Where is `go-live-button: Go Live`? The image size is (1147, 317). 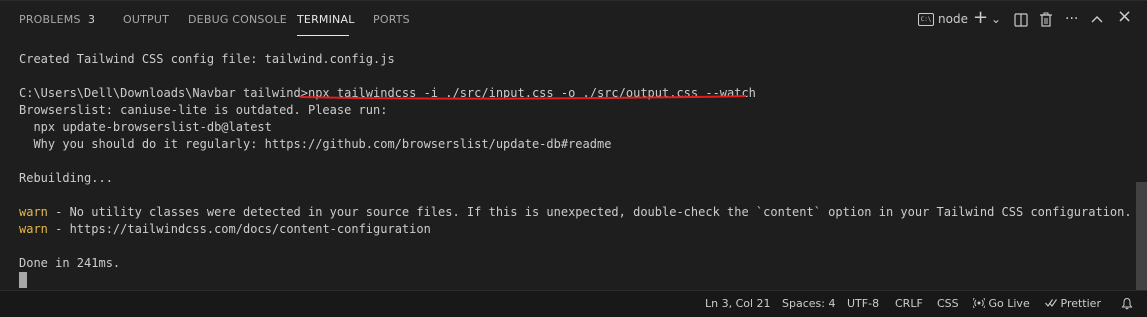
go-live-button: Go Live is located at coordinates (1000, 303).